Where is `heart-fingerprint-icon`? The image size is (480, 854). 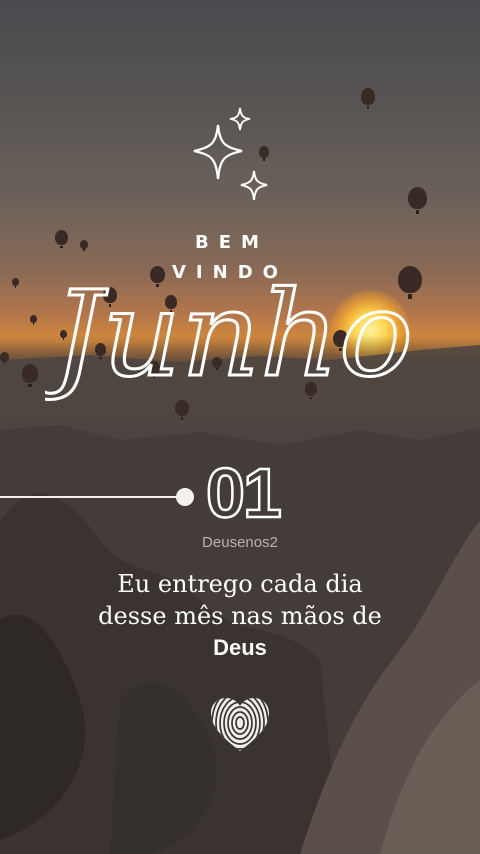
heart-fingerprint-icon is located at coordinates (240, 724).